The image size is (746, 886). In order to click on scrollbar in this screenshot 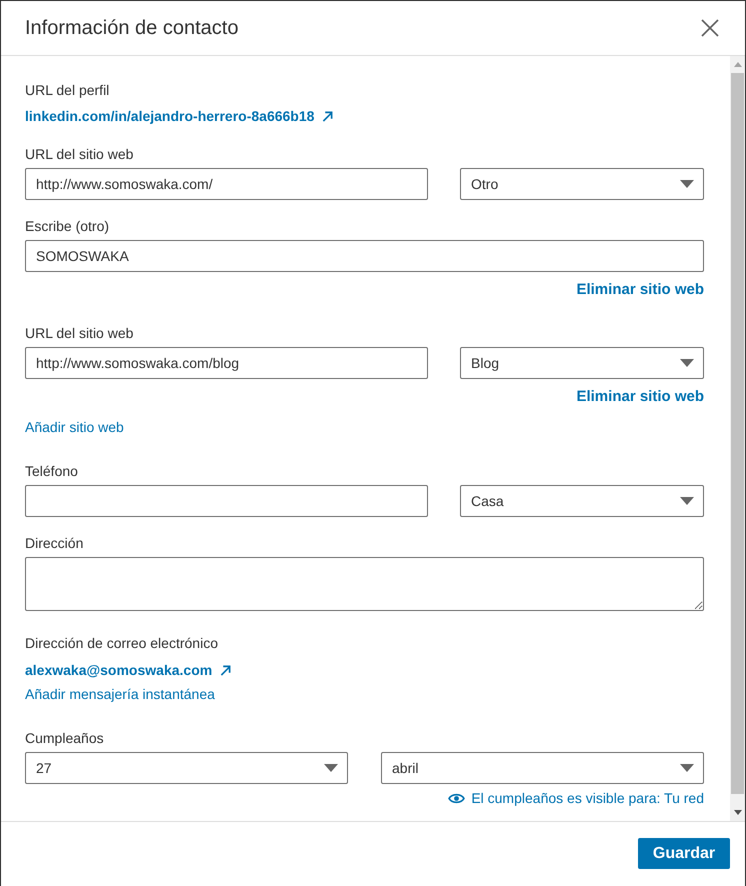, I will do `click(737, 438)`.